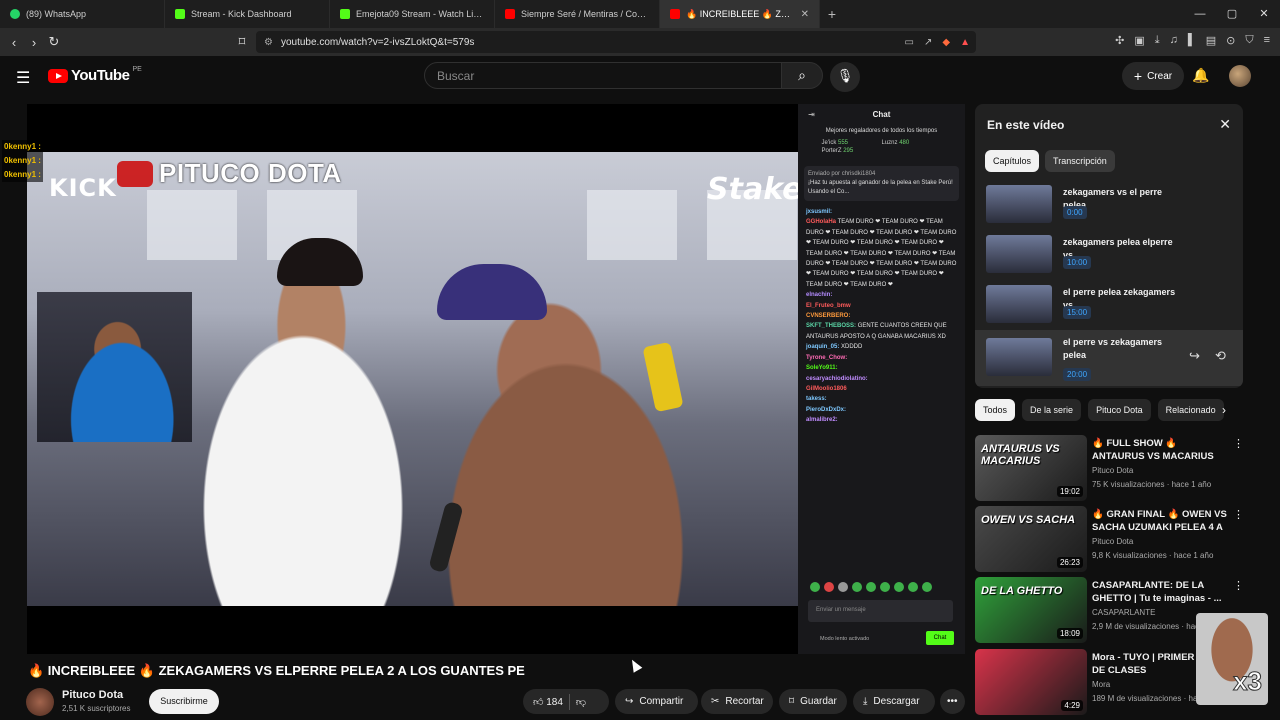  Describe the element at coordinates (835, 143) in the screenshot. I see `gifter: Je'ick 555` at that location.